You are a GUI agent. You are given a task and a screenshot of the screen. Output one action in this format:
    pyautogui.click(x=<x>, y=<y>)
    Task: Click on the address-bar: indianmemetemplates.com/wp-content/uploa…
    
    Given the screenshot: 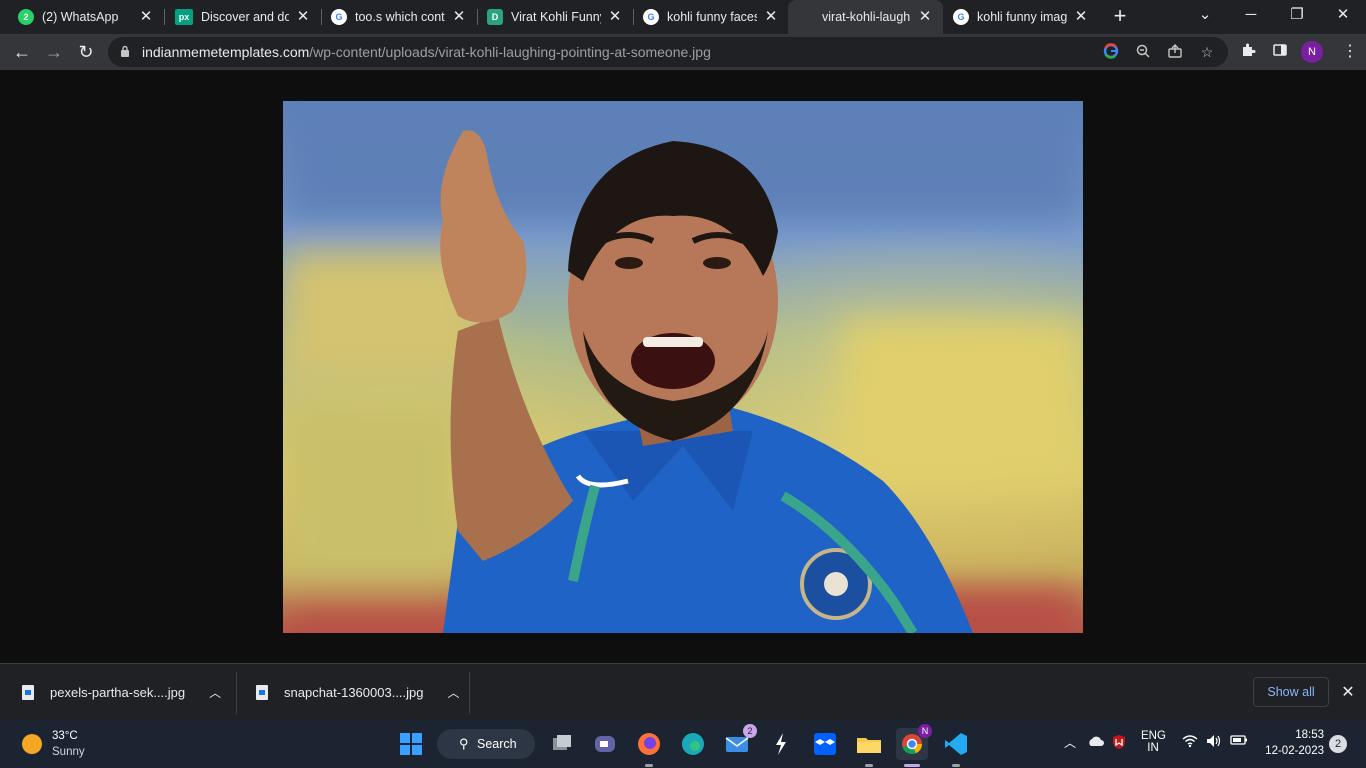 What is the action you would take?
    pyautogui.click(x=668, y=52)
    